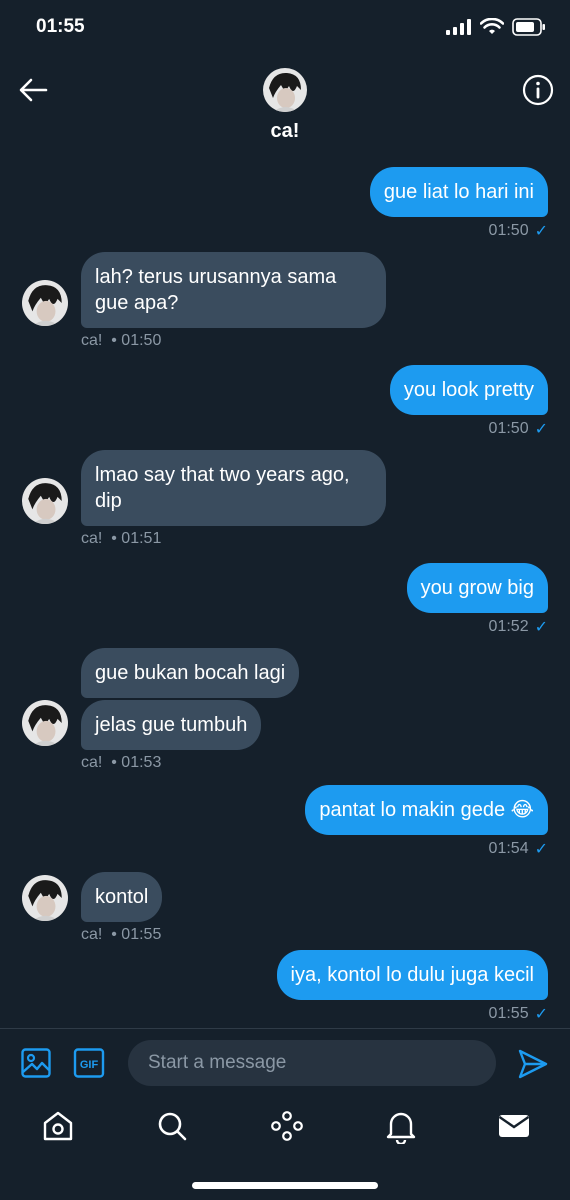 Image resolution: width=570 pixels, height=1200 pixels. What do you see at coordinates (458, 192) in the screenshot?
I see `message-bubble: gue liat lo hari ini` at bounding box center [458, 192].